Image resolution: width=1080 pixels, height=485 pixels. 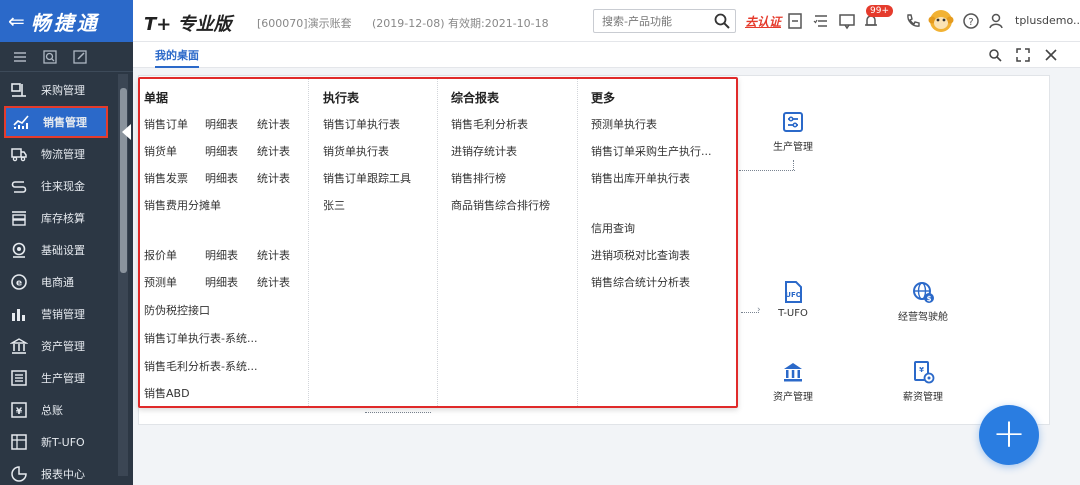 I want to click on asset-icon, so click(x=19, y=346).